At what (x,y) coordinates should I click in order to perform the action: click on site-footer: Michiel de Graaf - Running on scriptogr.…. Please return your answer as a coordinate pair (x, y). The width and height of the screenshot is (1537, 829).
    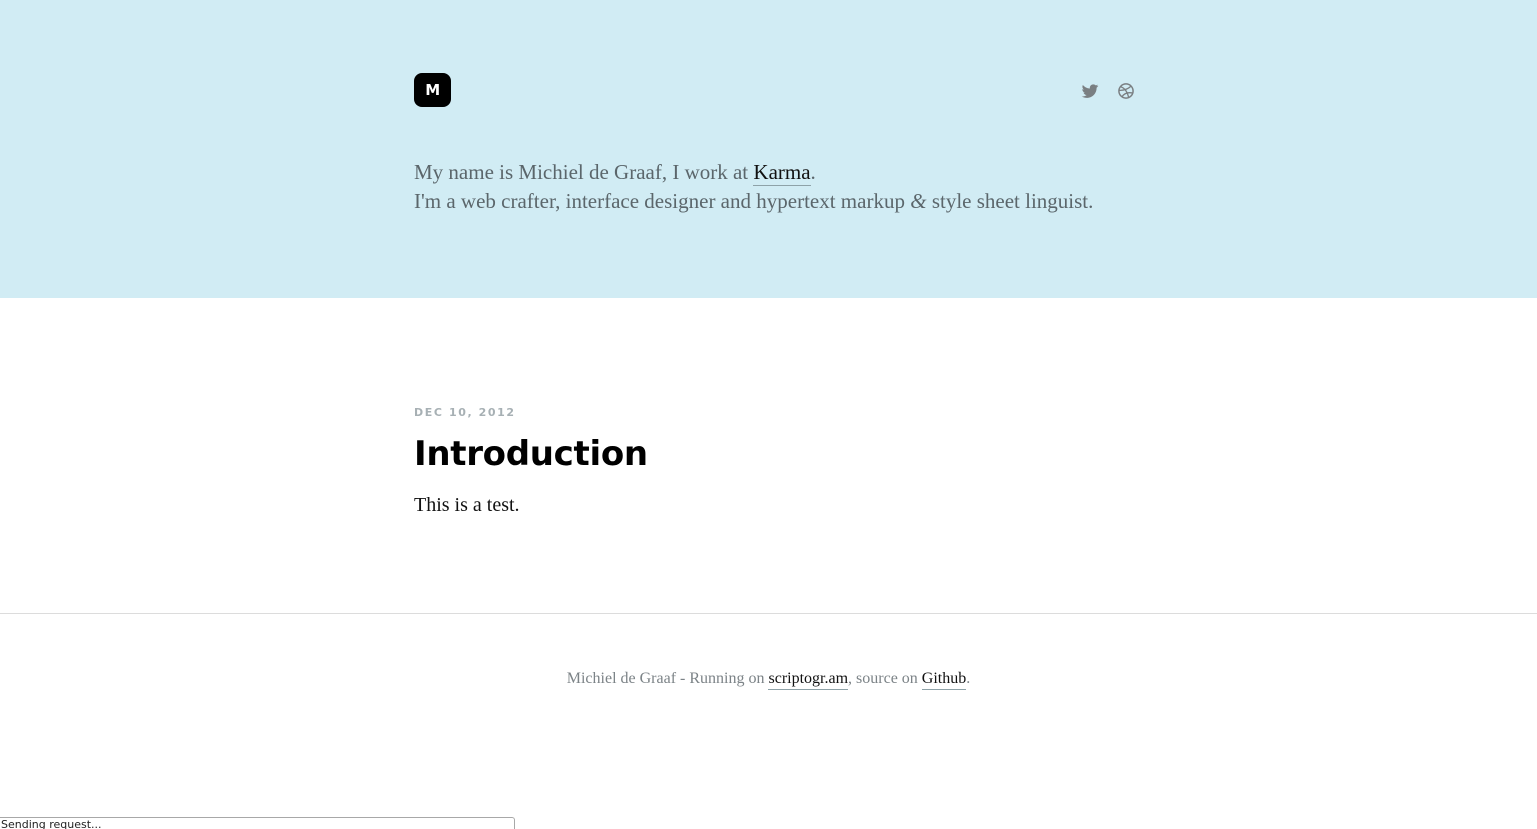
    Looking at the image, I should click on (768, 679).